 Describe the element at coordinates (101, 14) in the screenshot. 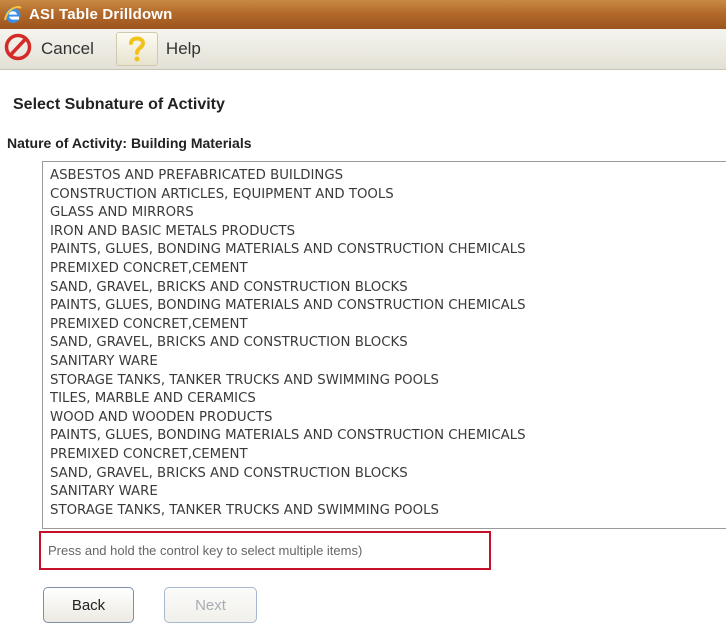

I see `window-title: ASI Table Drilldown` at that location.